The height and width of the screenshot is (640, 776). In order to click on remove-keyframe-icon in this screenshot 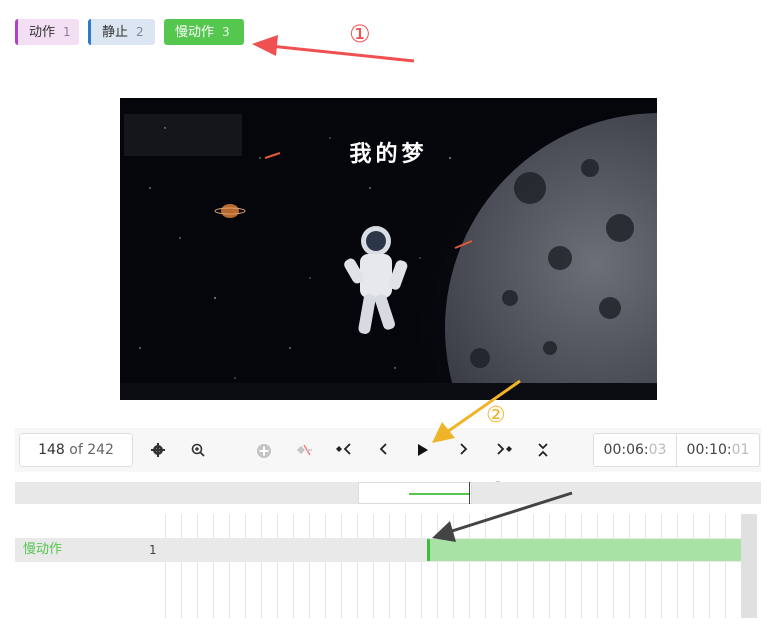, I will do `click(304, 450)`.